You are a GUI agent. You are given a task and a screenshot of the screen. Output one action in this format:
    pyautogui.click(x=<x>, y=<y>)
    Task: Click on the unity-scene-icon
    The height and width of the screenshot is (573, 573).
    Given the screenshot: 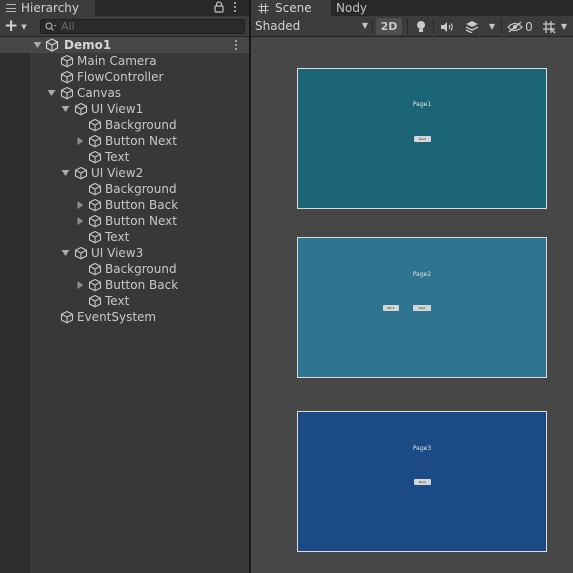 What is the action you would take?
    pyautogui.click(x=52, y=45)
    